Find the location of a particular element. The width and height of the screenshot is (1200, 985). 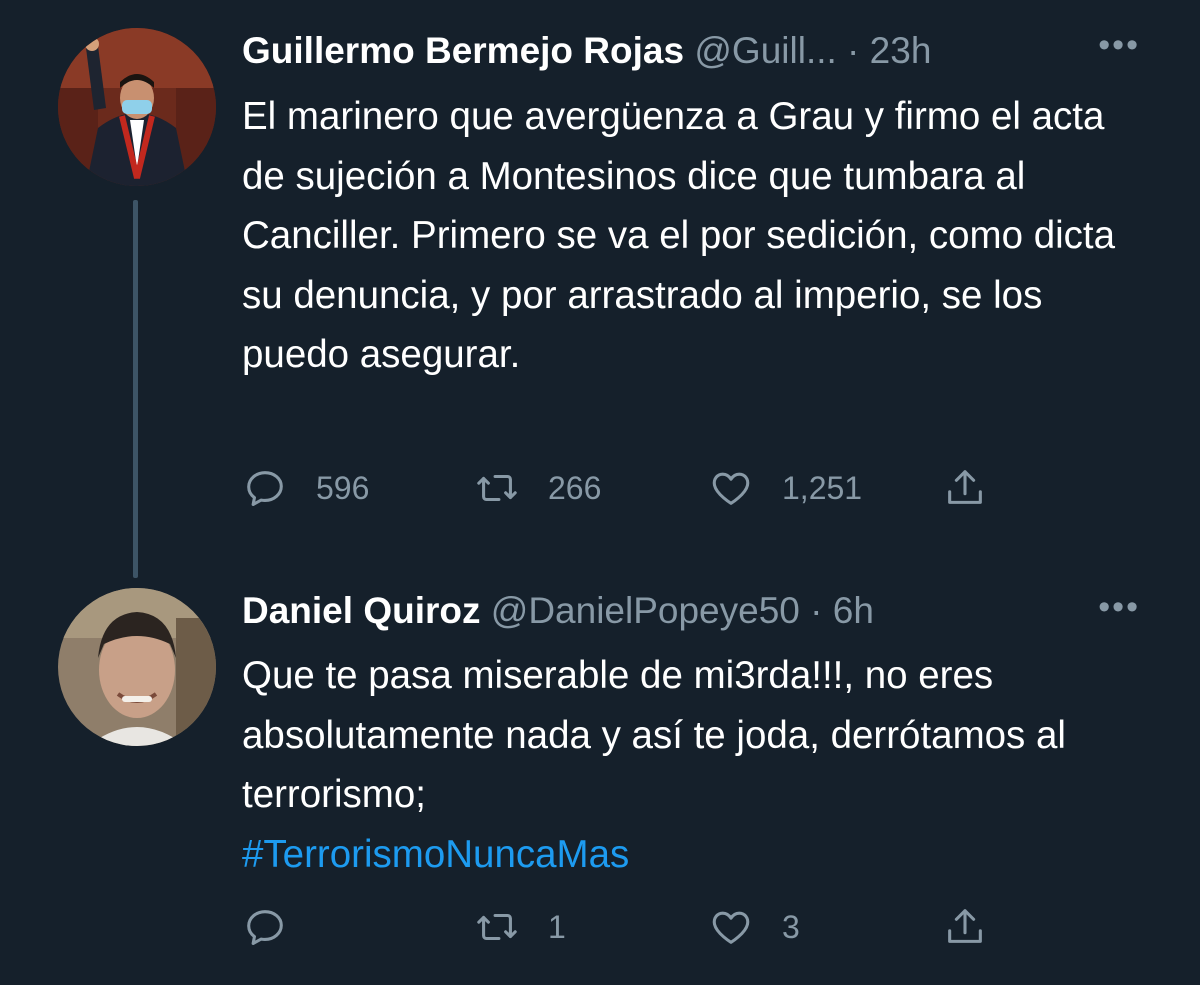

tweet-actions: 596 266 1,251 is located at coordinates (622, 488).